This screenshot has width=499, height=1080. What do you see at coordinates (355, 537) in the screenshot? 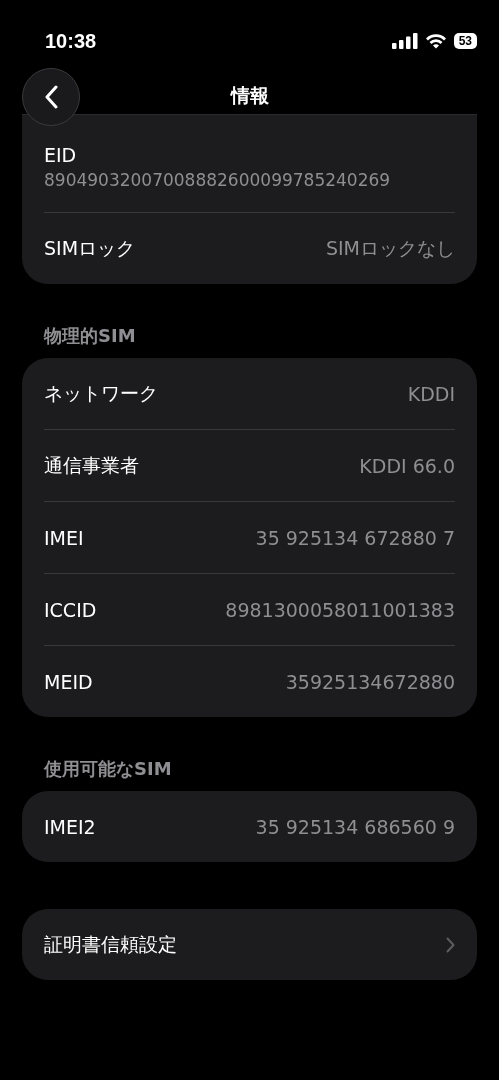
I see `row-value: 35 925134 672880 7` at bounding box center [355, 537].